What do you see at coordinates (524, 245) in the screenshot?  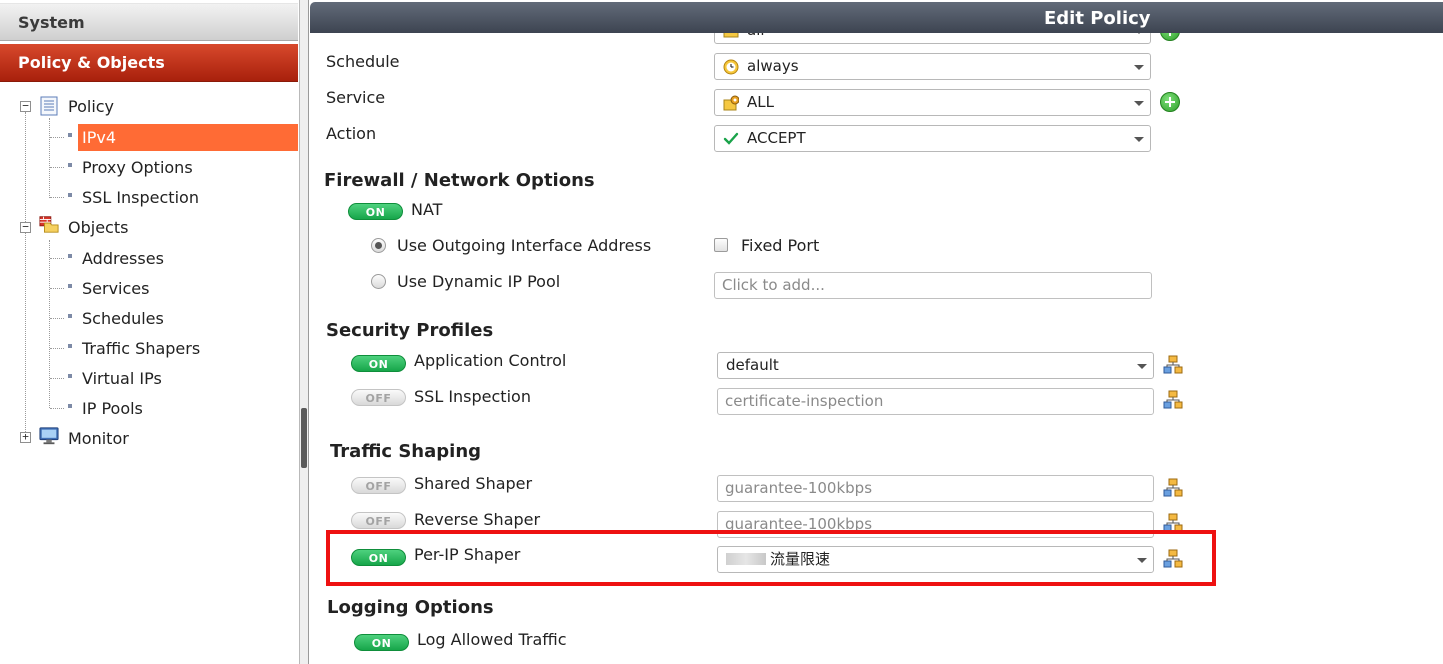 I see `use-outgoing-label: Use Outgoing Interface Address` at bounding box center [524, 245].